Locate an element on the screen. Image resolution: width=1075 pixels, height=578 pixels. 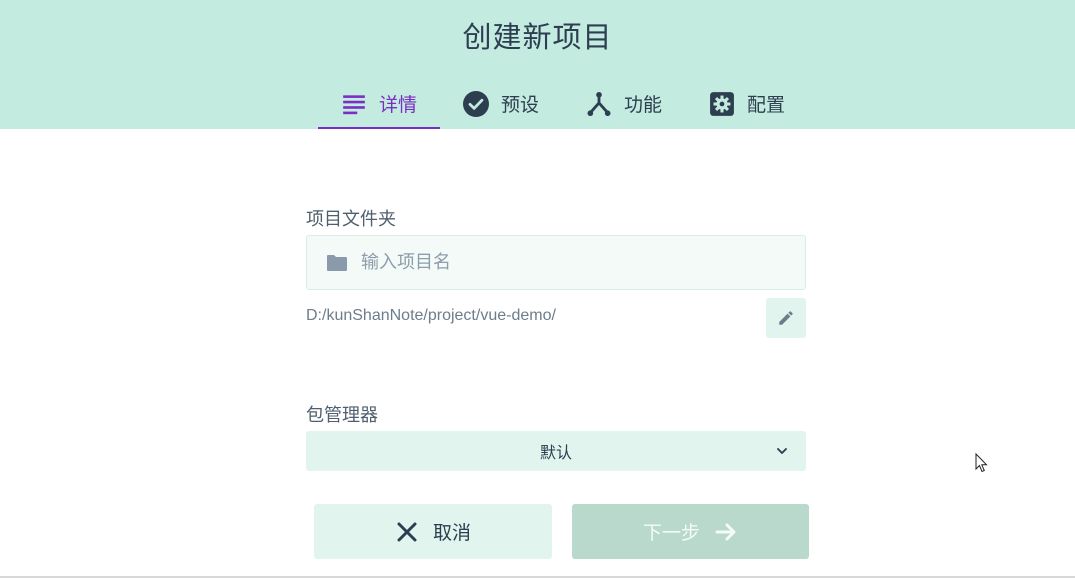
package-manager-label: 包管理器 is located at coordinates (342, 415).